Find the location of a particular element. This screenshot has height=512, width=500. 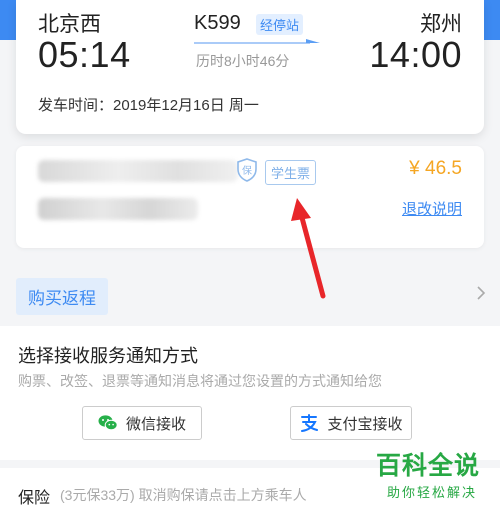

train-number: K599 is located at coordinates (217, 23).